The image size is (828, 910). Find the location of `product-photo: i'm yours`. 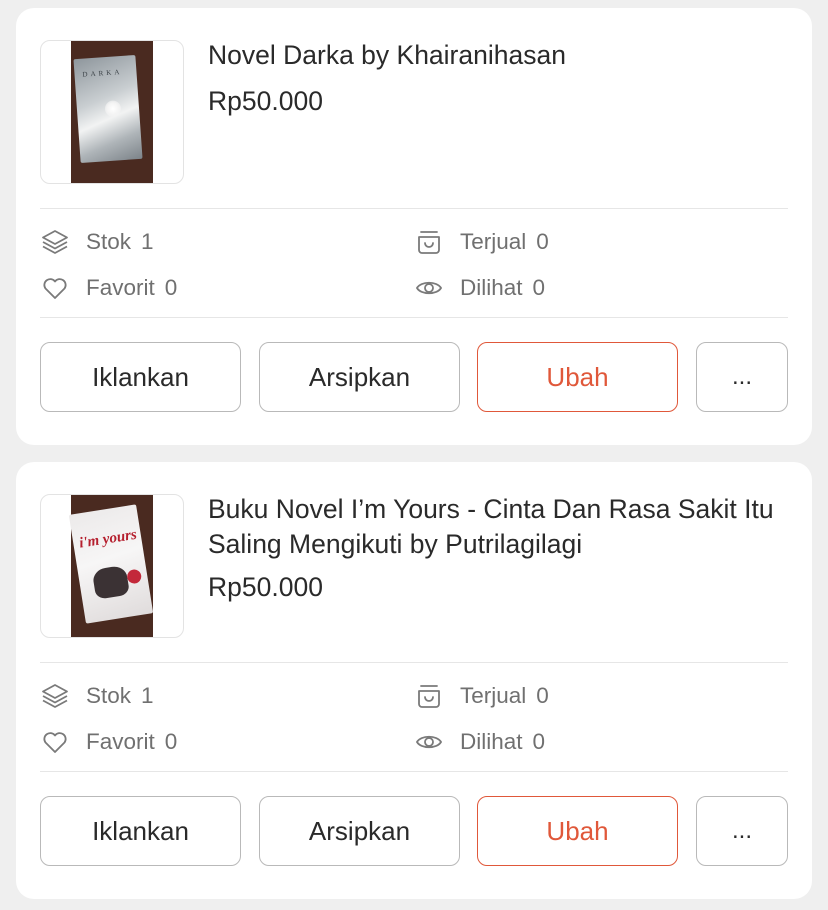

product-photo: i'm yours is located at coordinates (111, 566).